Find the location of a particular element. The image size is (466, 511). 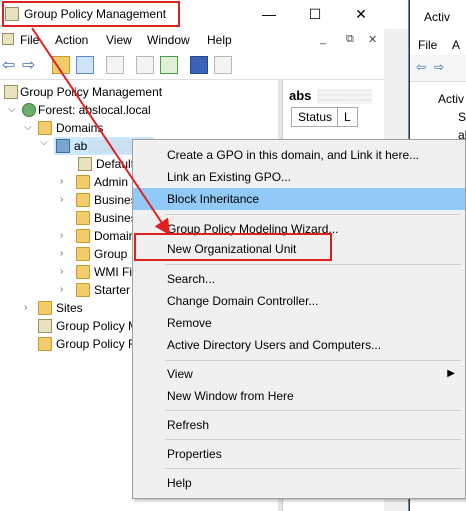

annotation-arrow is located at coordinates (101, 131).